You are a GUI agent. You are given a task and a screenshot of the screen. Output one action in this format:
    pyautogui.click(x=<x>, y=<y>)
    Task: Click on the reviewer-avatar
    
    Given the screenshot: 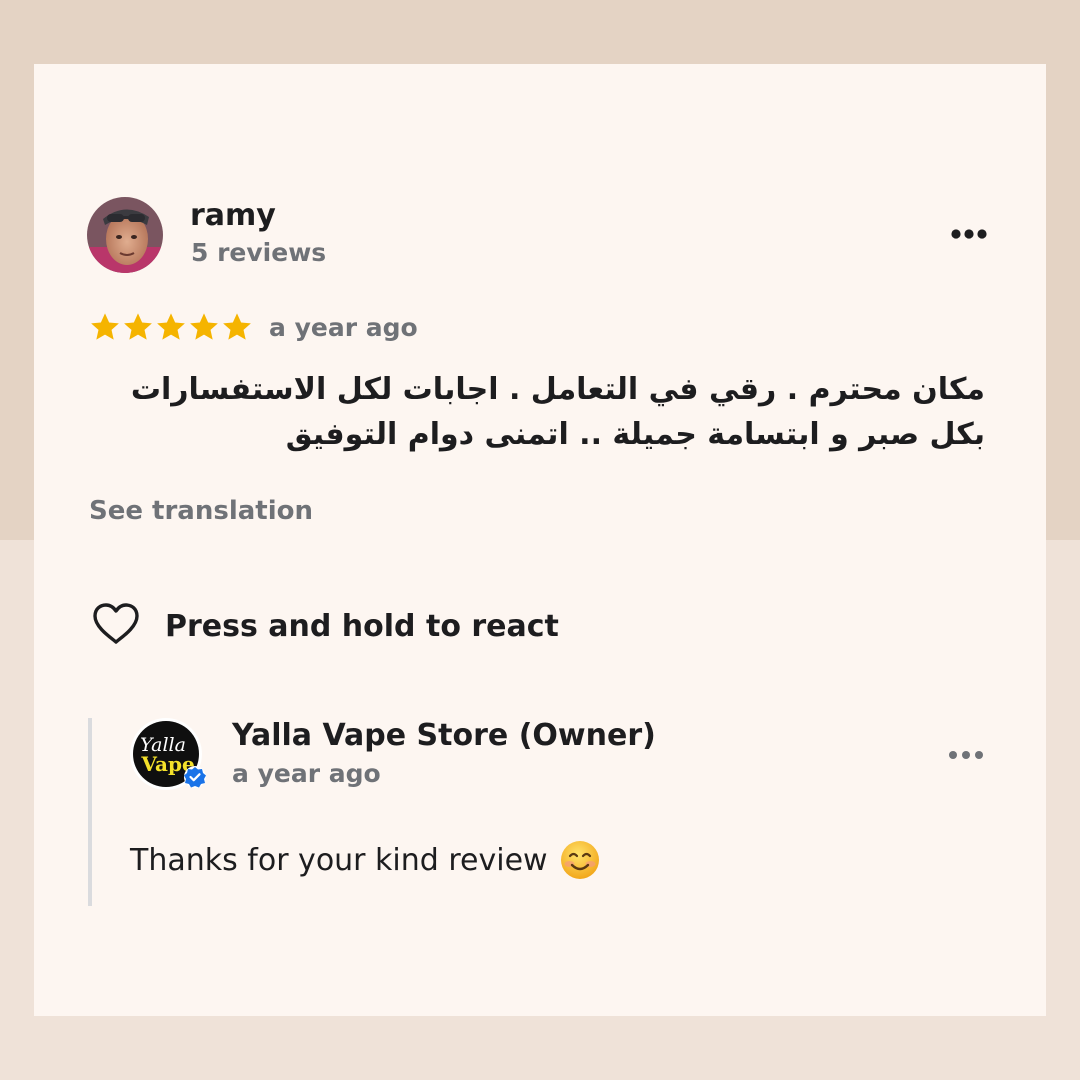 What is the action you would take?
    pyautogui.click(x=125, y=235)
    